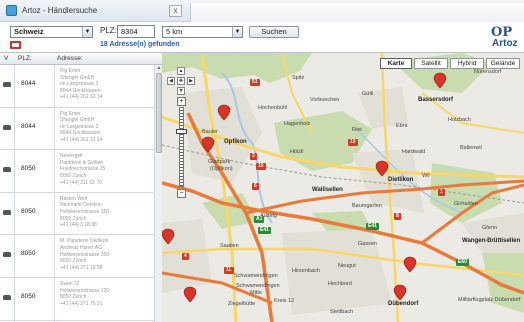  Describe the element at coordinates (297, 152) in the screenshot. I see `place-label: Hölzli` at that location.